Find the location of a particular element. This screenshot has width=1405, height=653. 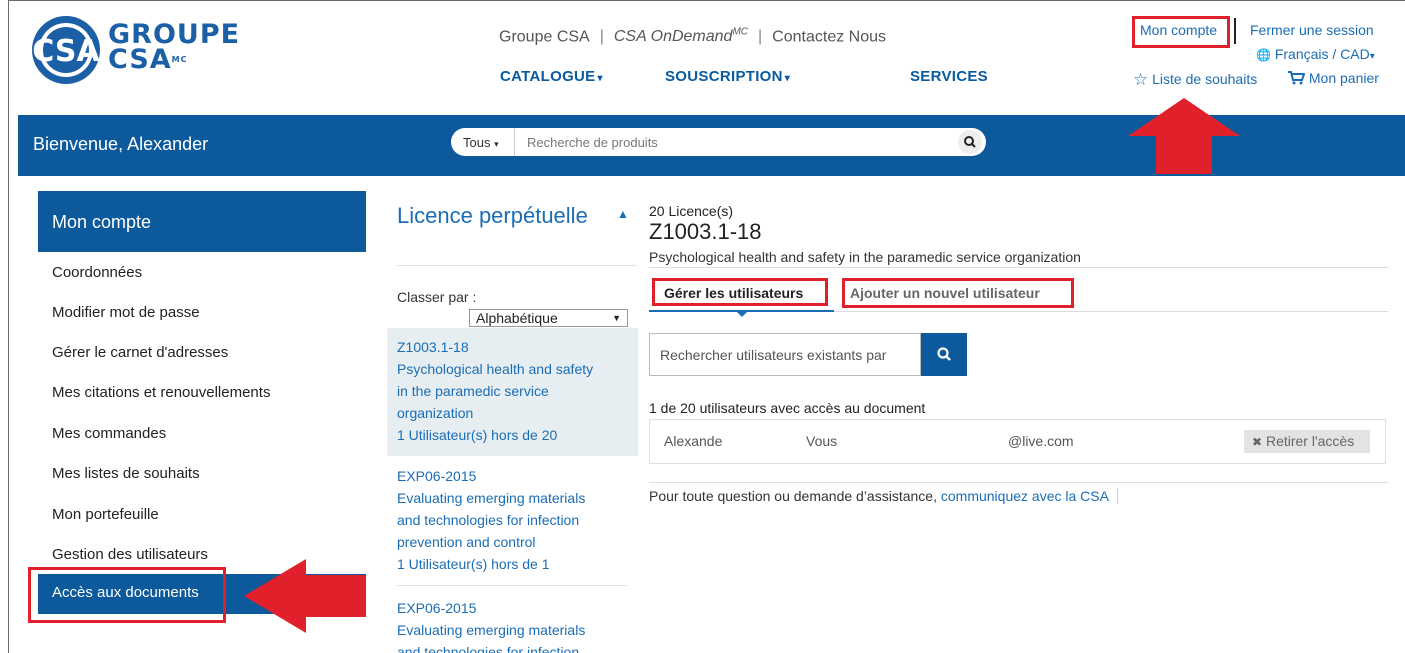

highlight-tab-add is located at coordinates (958, 293).